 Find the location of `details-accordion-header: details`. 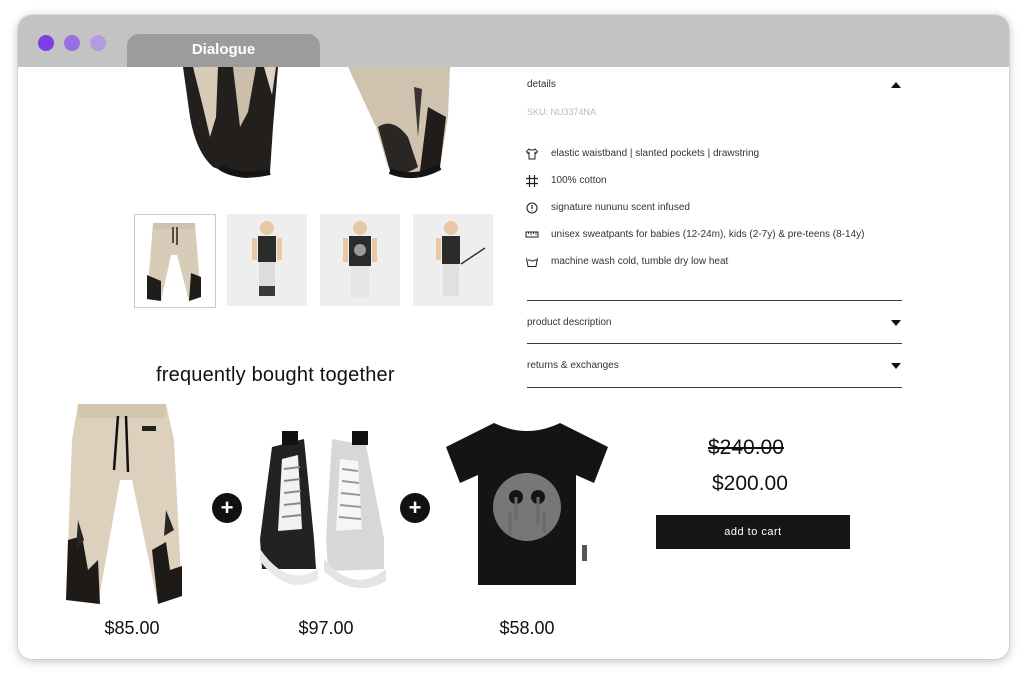

details-accordion-header: details is located at coordinates (541, 84).